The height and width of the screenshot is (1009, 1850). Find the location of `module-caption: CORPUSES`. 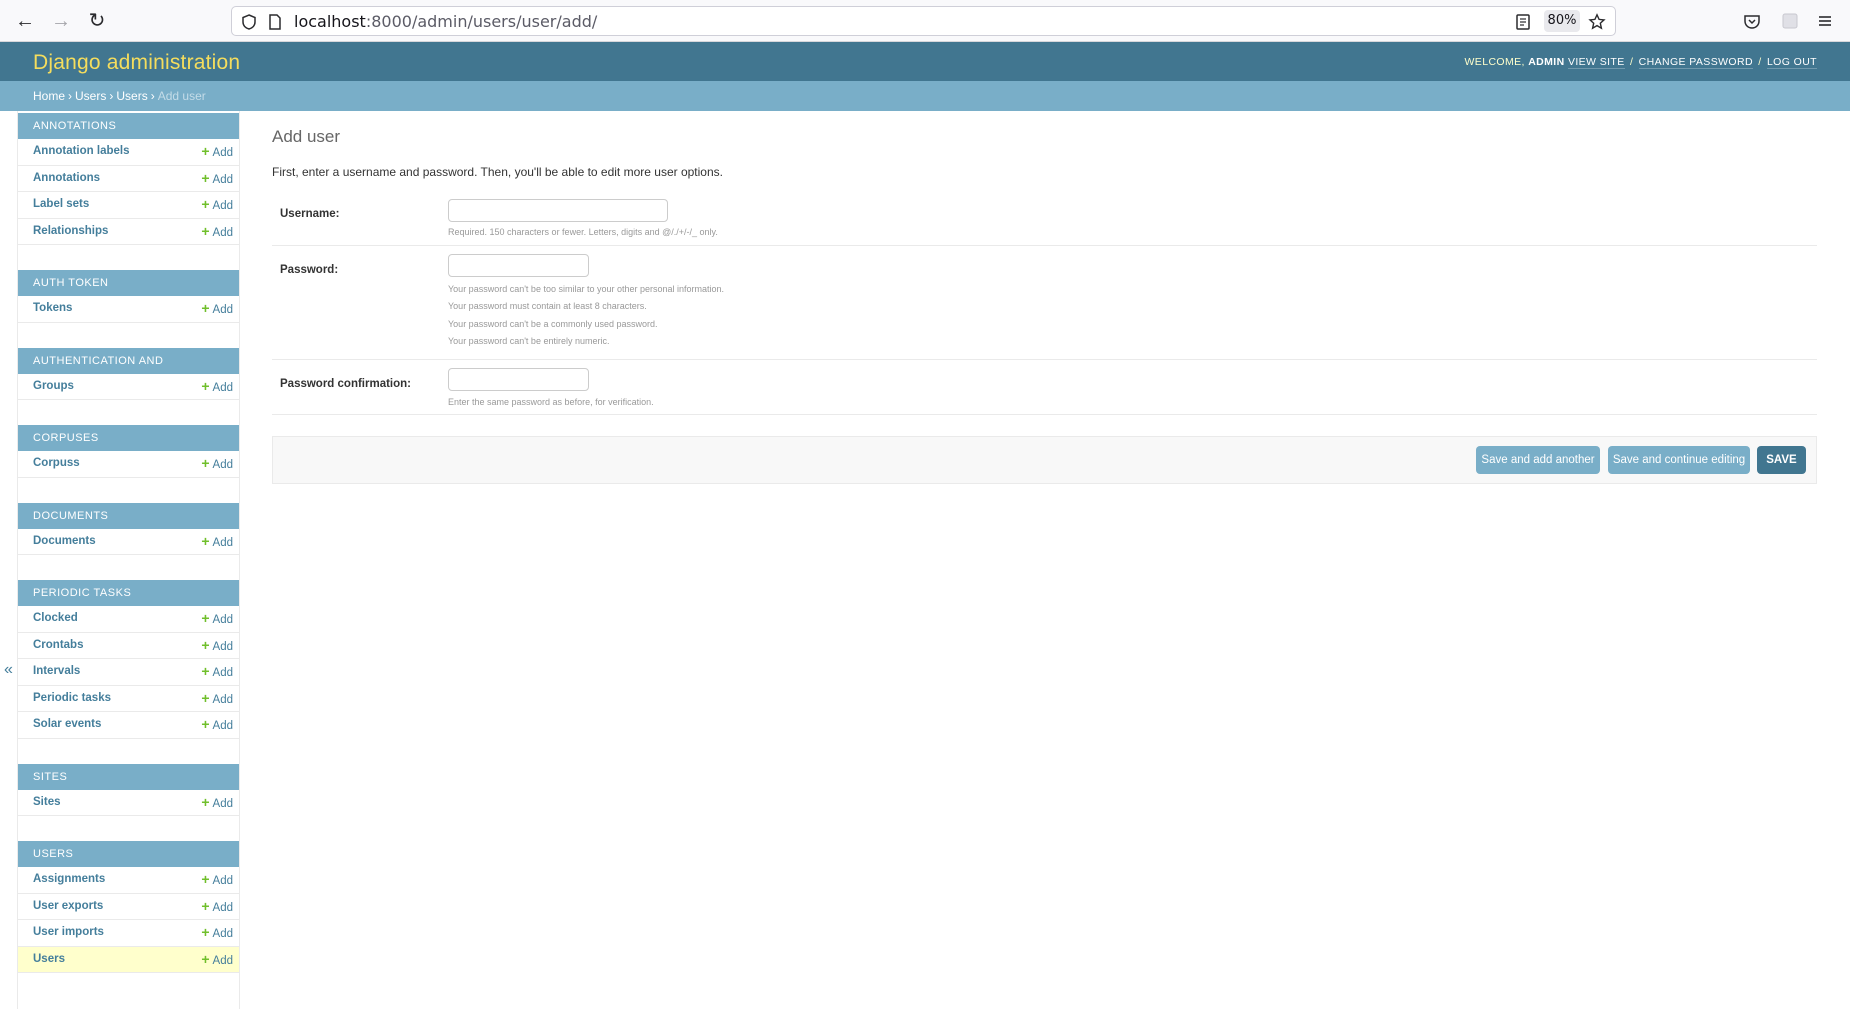

module-caption: CORPUSES is located at coordinates (128, 438).